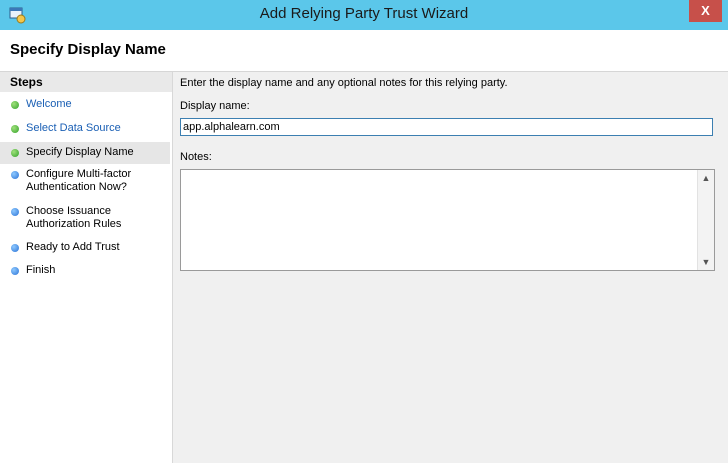  What do you see at coordinates (41, 270) in the screenshot?
I see `step-label: Finish` at bounding box center [41, 270].